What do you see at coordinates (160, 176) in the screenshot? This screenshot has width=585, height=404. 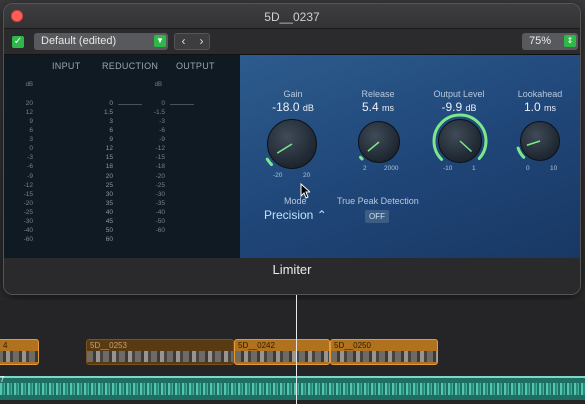 I see `output-scale-tick: -20` at bounding box center [160, 176].